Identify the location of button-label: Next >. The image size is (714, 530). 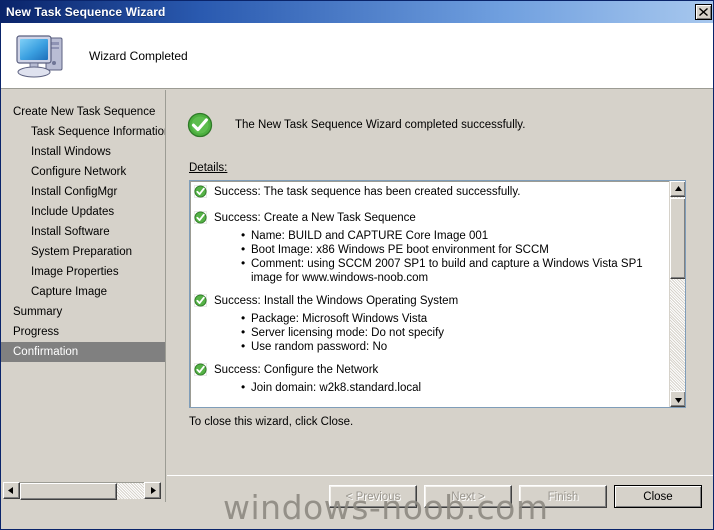
(468, 496).